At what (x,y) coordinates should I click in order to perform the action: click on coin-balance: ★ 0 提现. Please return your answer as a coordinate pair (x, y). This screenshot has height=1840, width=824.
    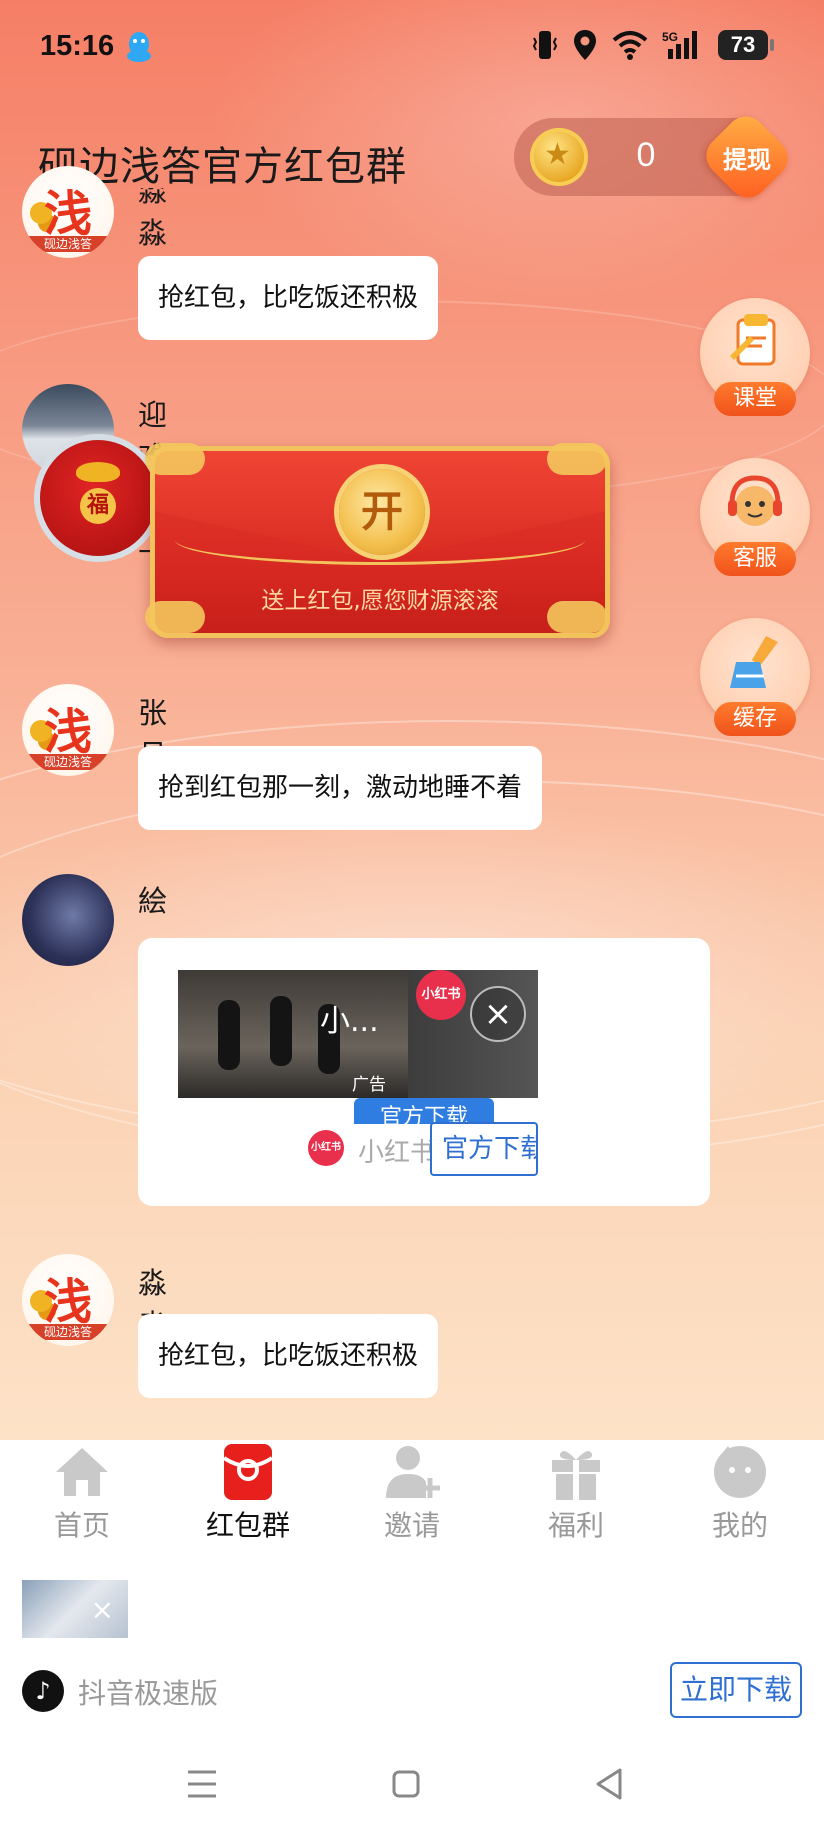
    Looking at the image, I should click on (655, 157).